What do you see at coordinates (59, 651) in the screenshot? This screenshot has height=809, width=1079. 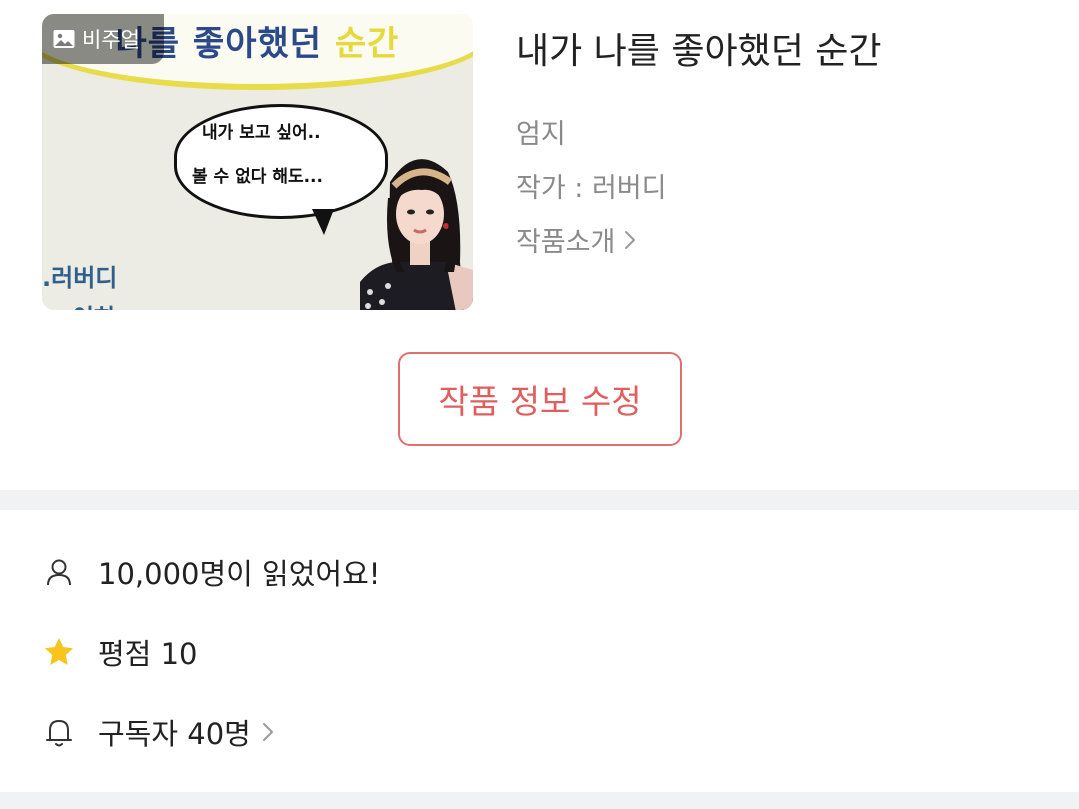 I see `star-icon` at bounding box center [59, 651].